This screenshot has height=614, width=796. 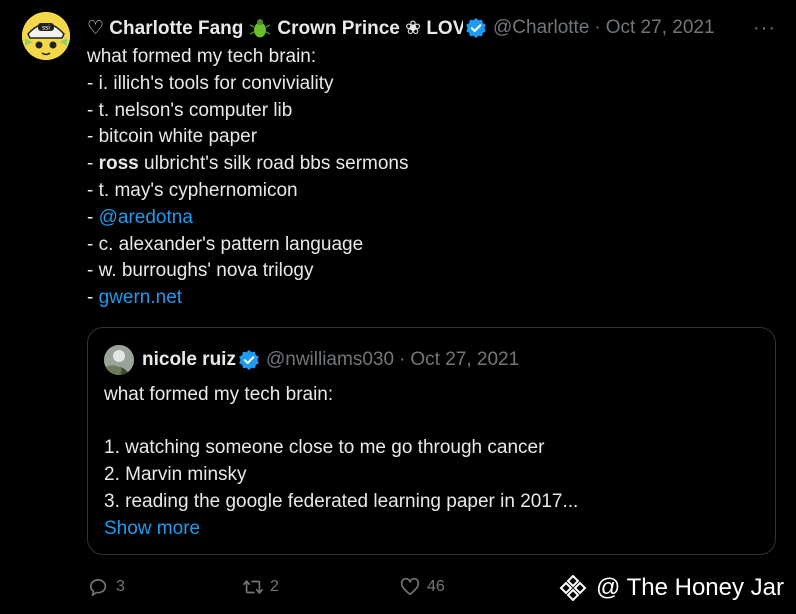 What do you see at coordinates (165, 28) in the screenshot?
I see `author-name-part1: ♡ Charlotte Fang` at bounding box center [165, 28].